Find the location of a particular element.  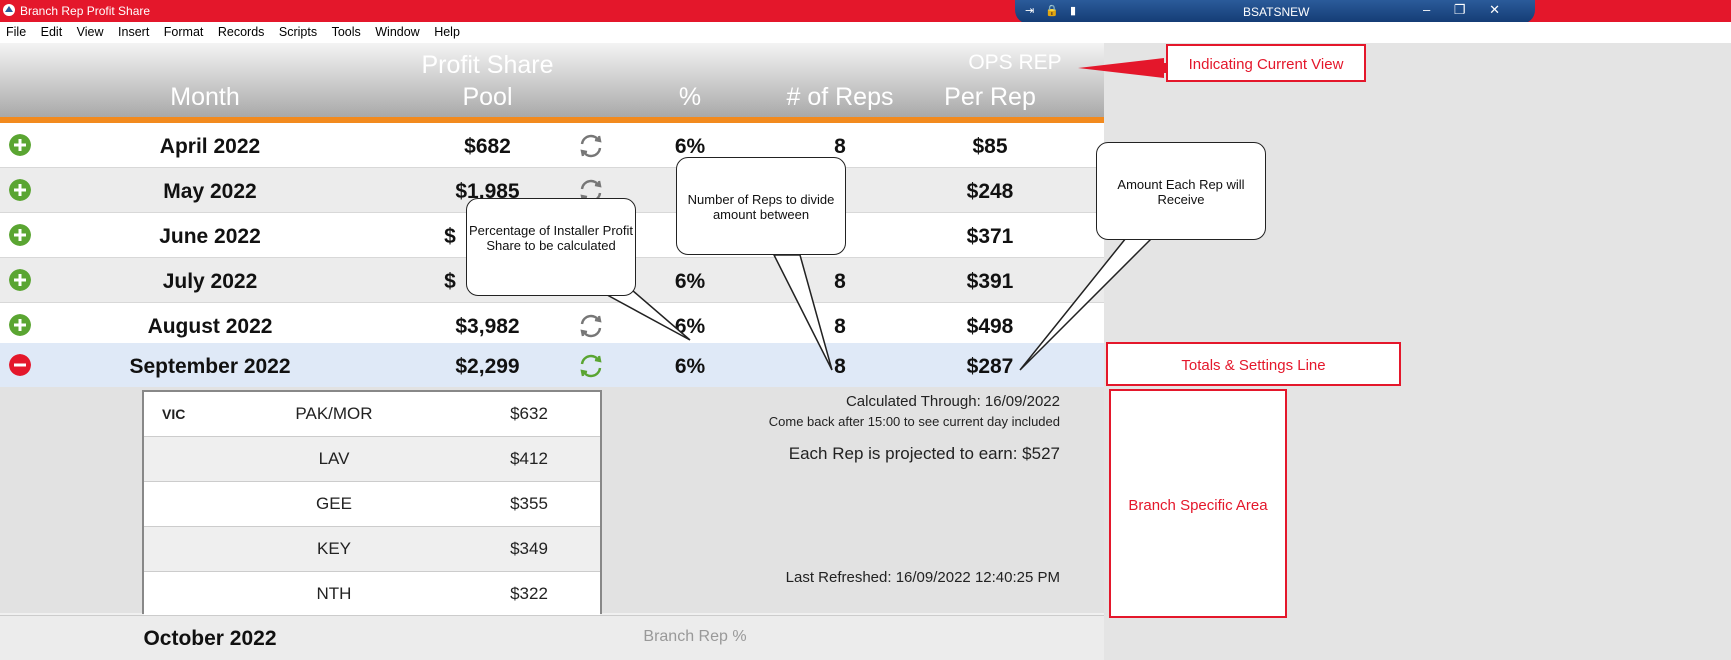

annotation-branch-area: Branch Specific Area is located at coordinates (1198, 503).